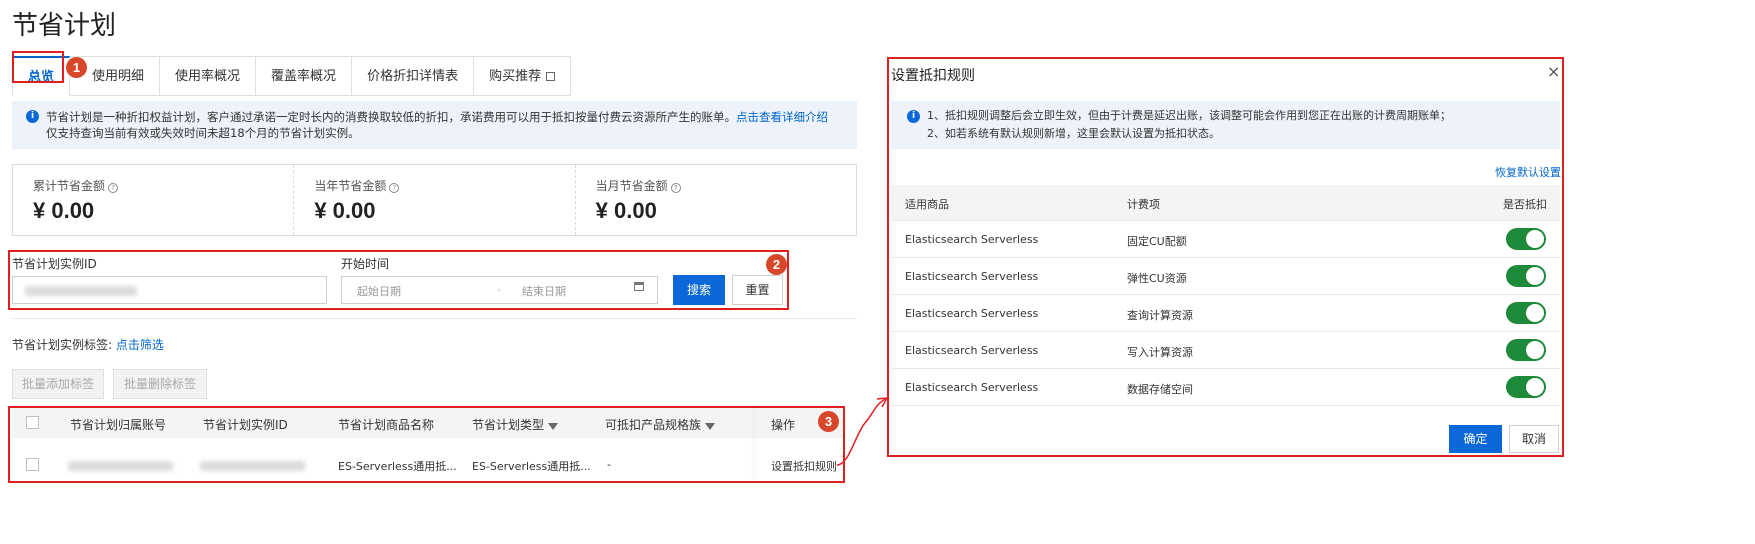 Image resolution: width=1755 pixels, height=544 pixels. I want to click on page-title: 节省计划, so click(64, 26).